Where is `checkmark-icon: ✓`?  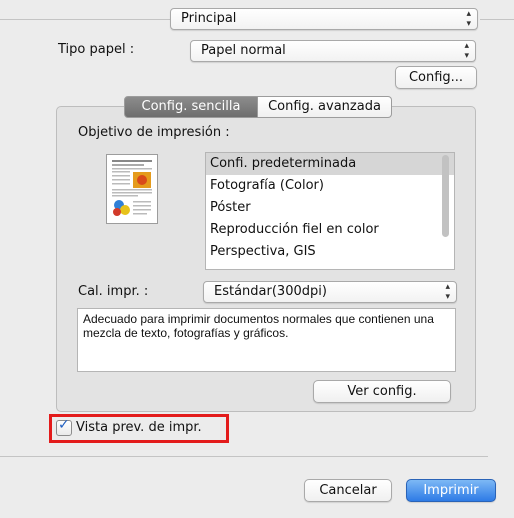 checkmark-icon: ✓ is located at coordinates (64, 425).